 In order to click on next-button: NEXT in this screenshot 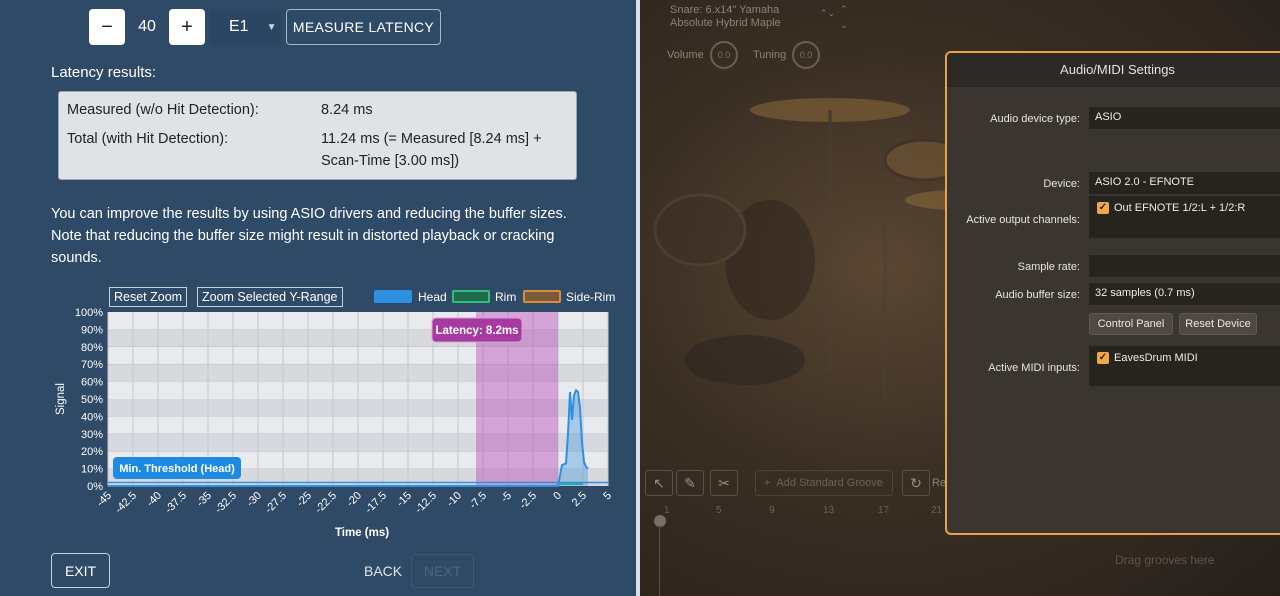, I will do `click(442, 571)`.